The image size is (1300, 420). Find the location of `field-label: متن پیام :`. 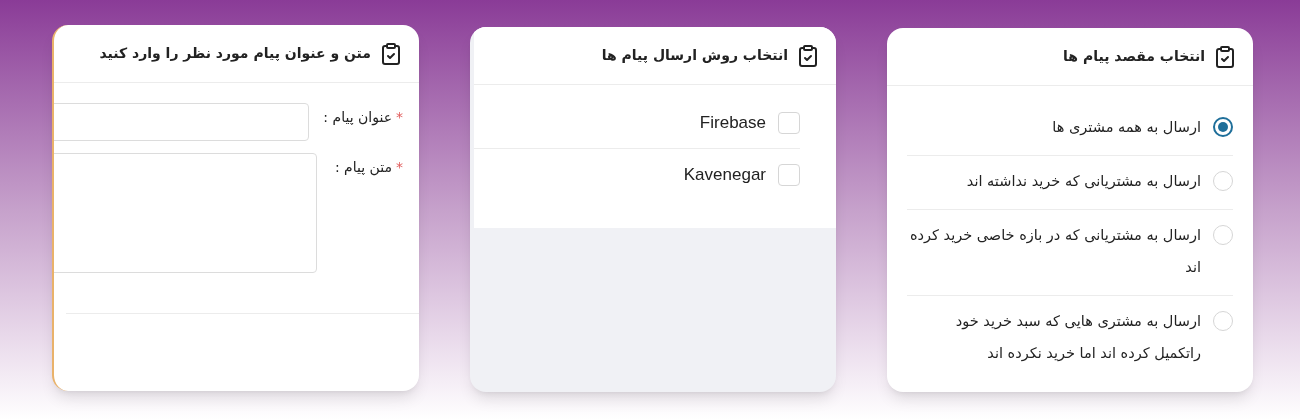

field-label: متن پیام : is located at coordinates (363, 168).